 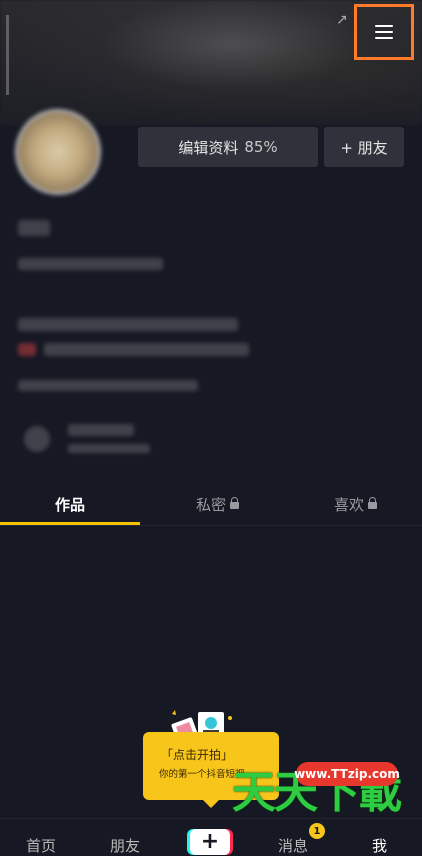 I want to click on blurred-stats, so click(x=108, y=385).